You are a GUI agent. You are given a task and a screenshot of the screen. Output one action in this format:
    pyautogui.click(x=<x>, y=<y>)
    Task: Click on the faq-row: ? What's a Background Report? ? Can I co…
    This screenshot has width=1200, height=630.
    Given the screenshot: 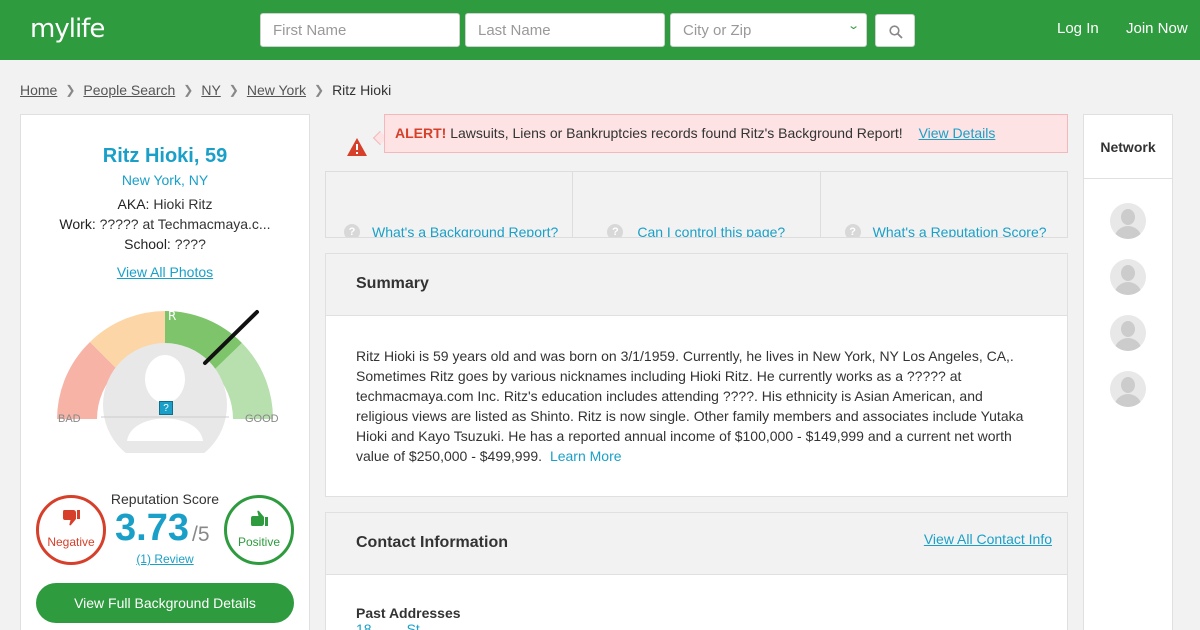 What is the action you would take?
    pyautogui.click(x=696, y=204)
    